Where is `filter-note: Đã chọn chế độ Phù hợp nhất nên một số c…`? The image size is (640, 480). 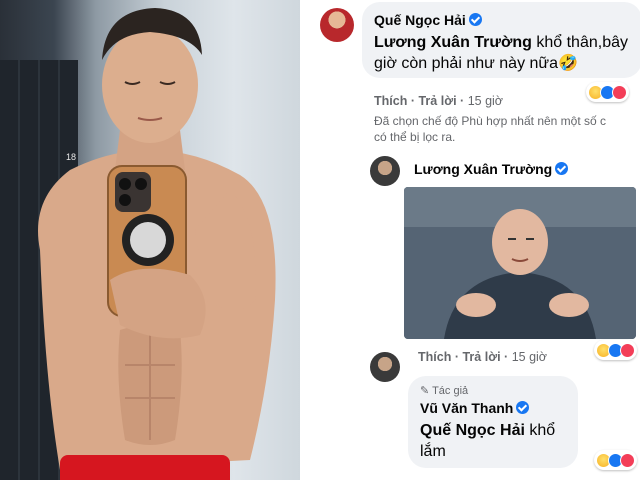
filter-note: Đã chọn chế độ Phù hợp nhất nên một số c… is located at coordinates (507, 129).